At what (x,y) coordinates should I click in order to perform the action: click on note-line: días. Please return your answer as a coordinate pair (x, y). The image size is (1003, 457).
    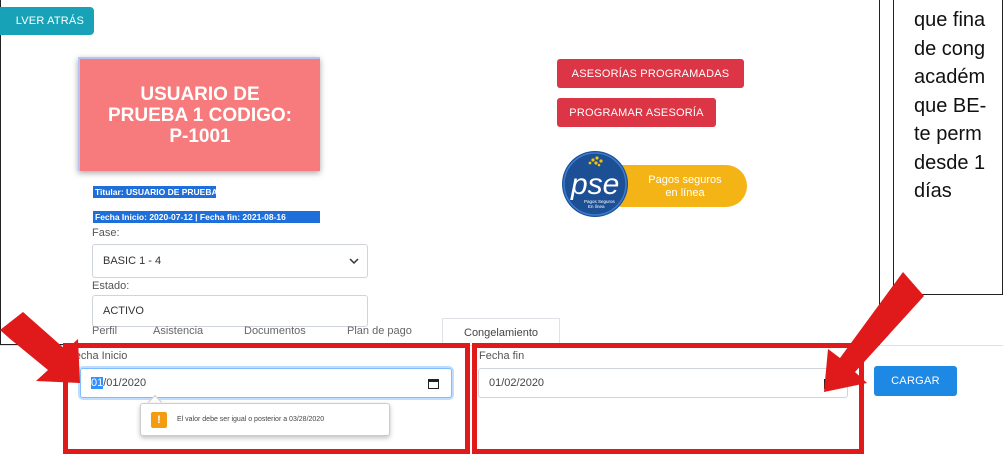
    Looking at the image, I should click on (933, 191).